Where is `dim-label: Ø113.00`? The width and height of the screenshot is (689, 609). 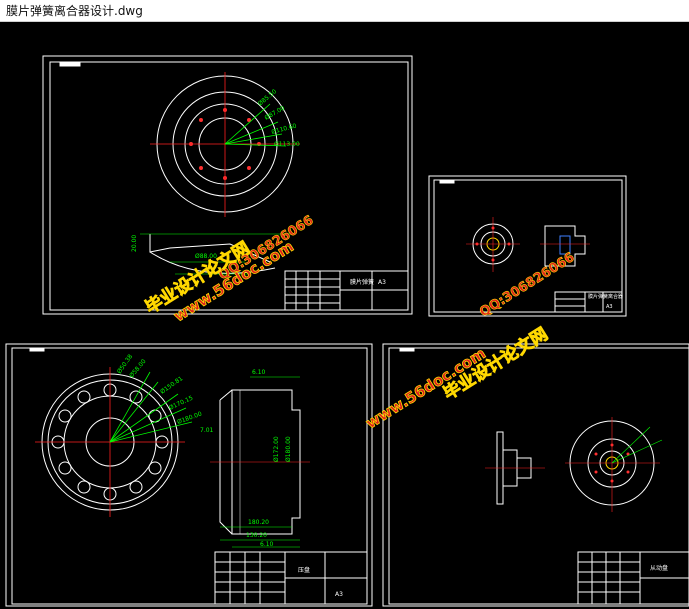 dim-label: Ø113.00 is located at coordinates (287, 144).